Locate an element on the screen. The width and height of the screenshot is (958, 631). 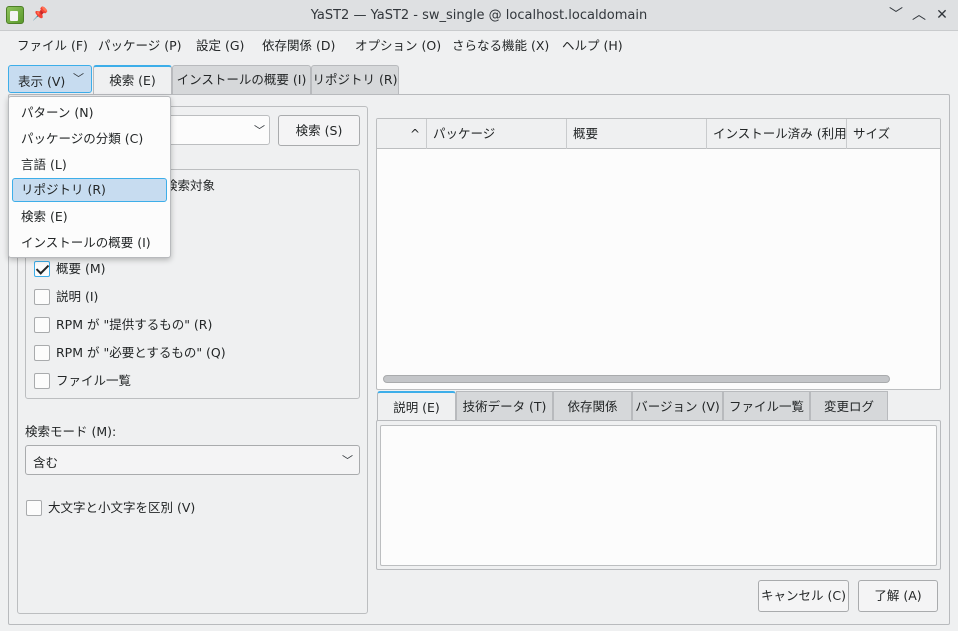
horizontal-scrollbar is located at coordinates (636, 379).